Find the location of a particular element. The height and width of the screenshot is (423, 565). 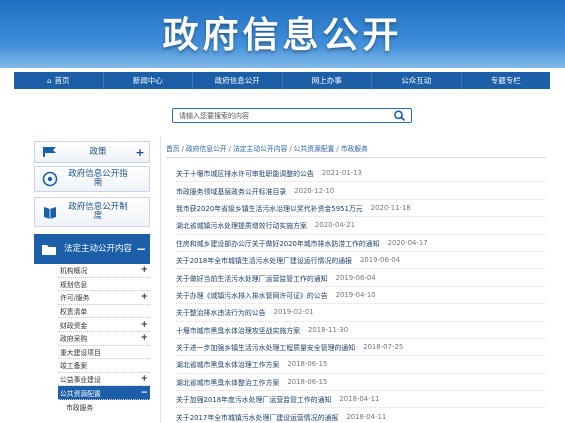

news-title: 关于进一步加强乡镇生活污水处理工程质量安全管理的通知 is located at coordinates (265, 347).